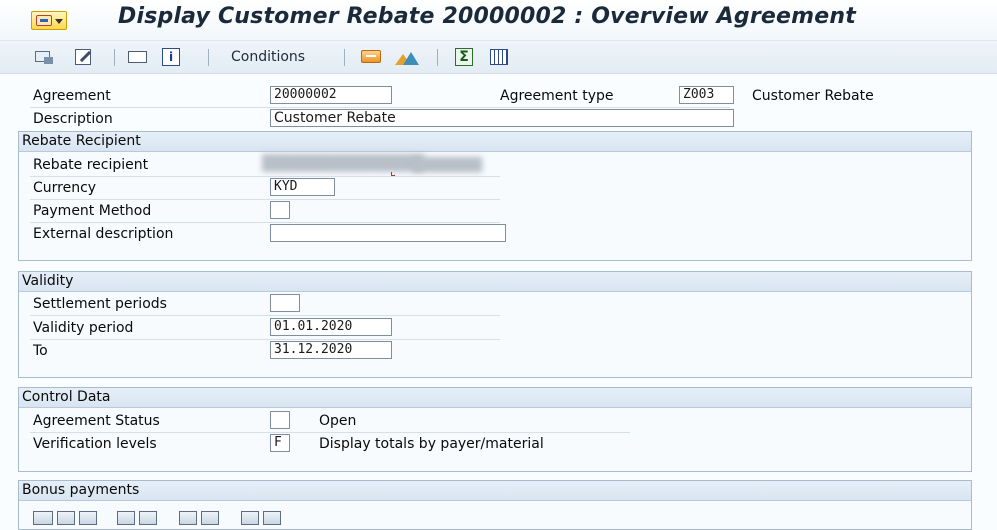 The height and width of the screenshot is (530, 997). I want to click on payment-method-label: Payment Method, so click(92, 211).